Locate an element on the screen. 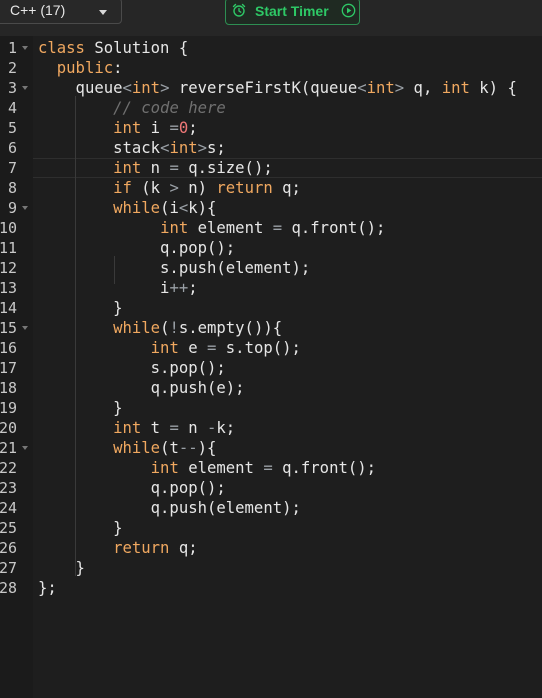  code-line: while(!s.empty()){ is located at coordinates (160, 328).